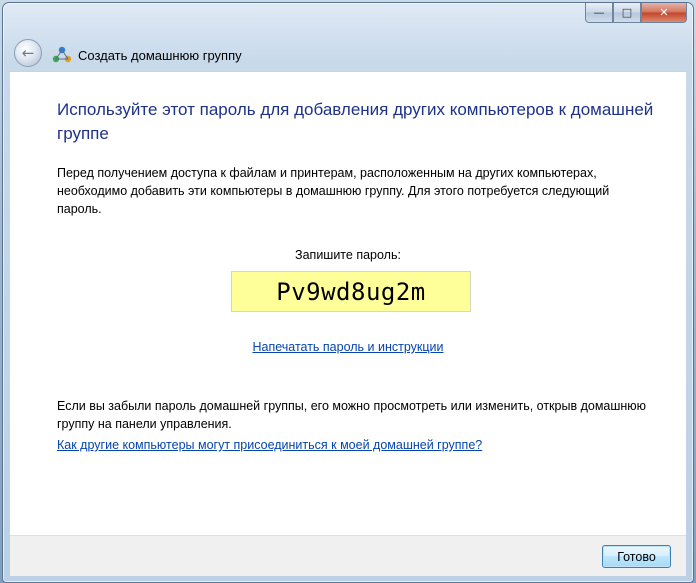  I want to click on done-button: Готово, so click(636, 556).